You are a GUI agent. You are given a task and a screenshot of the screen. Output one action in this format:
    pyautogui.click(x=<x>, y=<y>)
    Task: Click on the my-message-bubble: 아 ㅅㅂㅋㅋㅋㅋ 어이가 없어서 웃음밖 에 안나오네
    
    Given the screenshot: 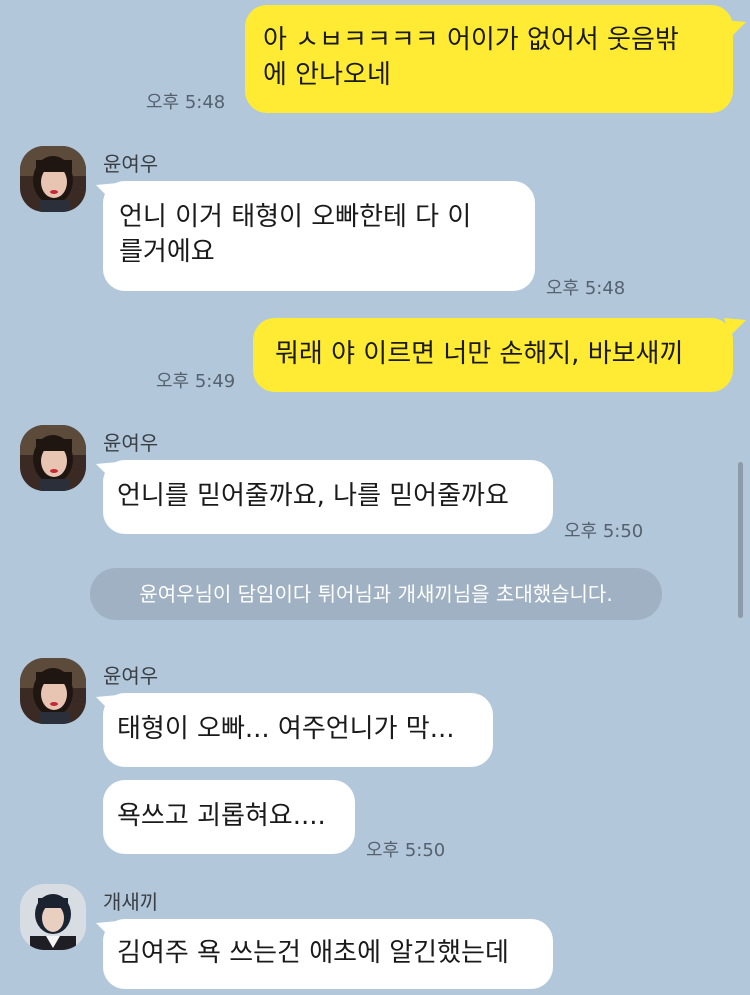 What is the action you would take?
    pyautogui.click(x=489, y=59)
    